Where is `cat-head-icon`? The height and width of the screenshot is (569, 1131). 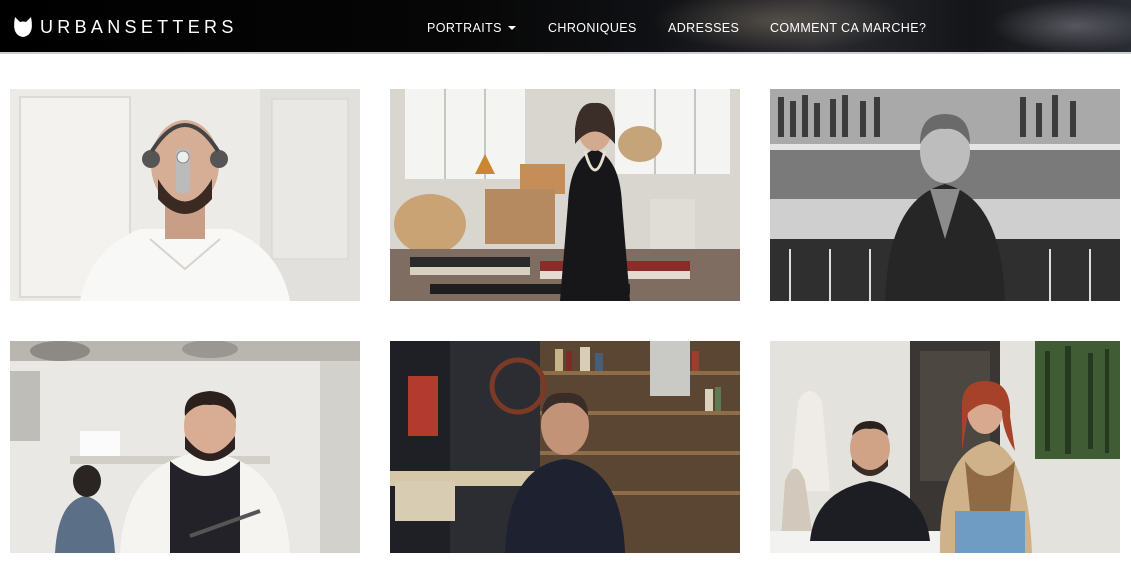
cat-head-icon is located at coordinates (23, 27).